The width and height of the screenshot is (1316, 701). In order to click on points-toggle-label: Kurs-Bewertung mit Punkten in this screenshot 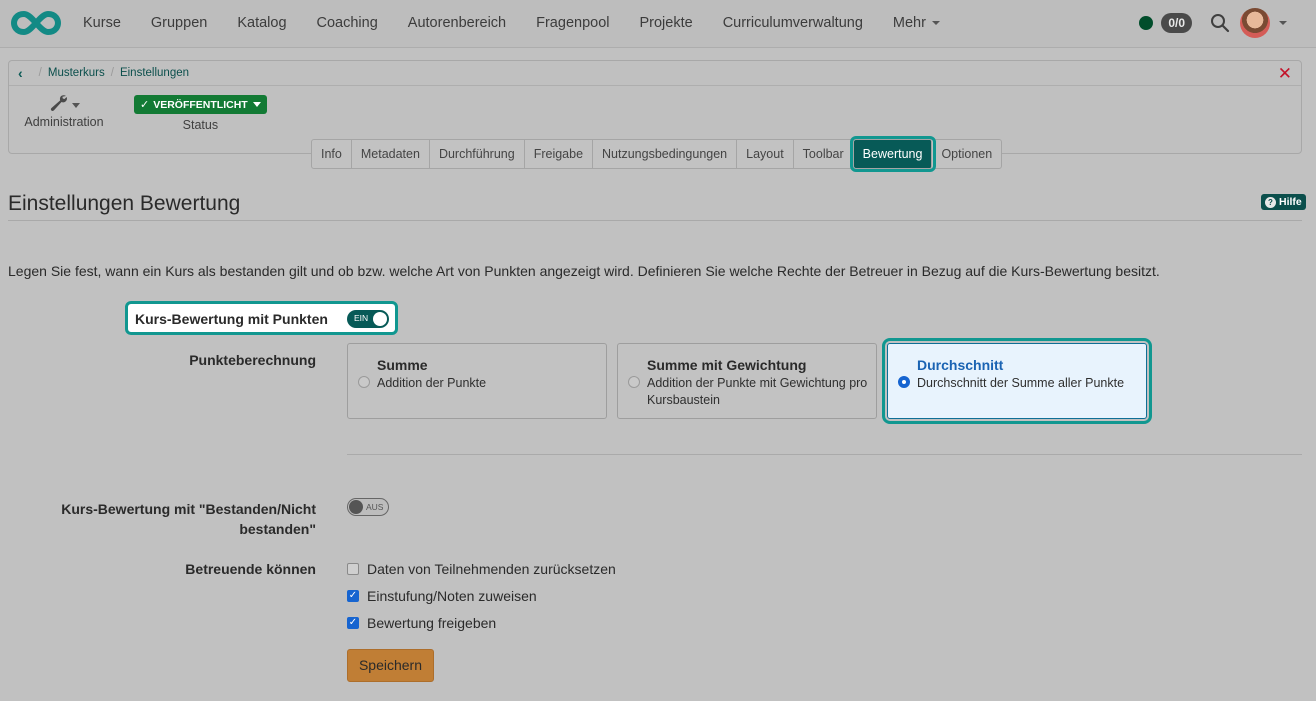, I will do `click(231, 319)`.